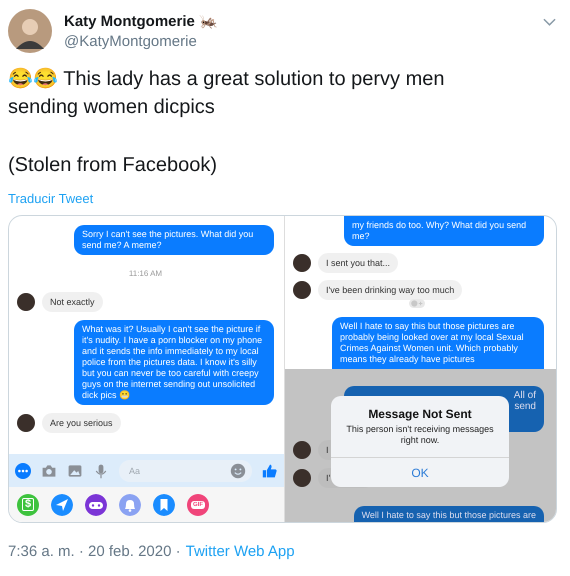 This screenshot has height=576, width=570. What do you see at coordinates (101, 470) in the screenshot?
I see `microphone-icon` at bounding box center [101, 470].